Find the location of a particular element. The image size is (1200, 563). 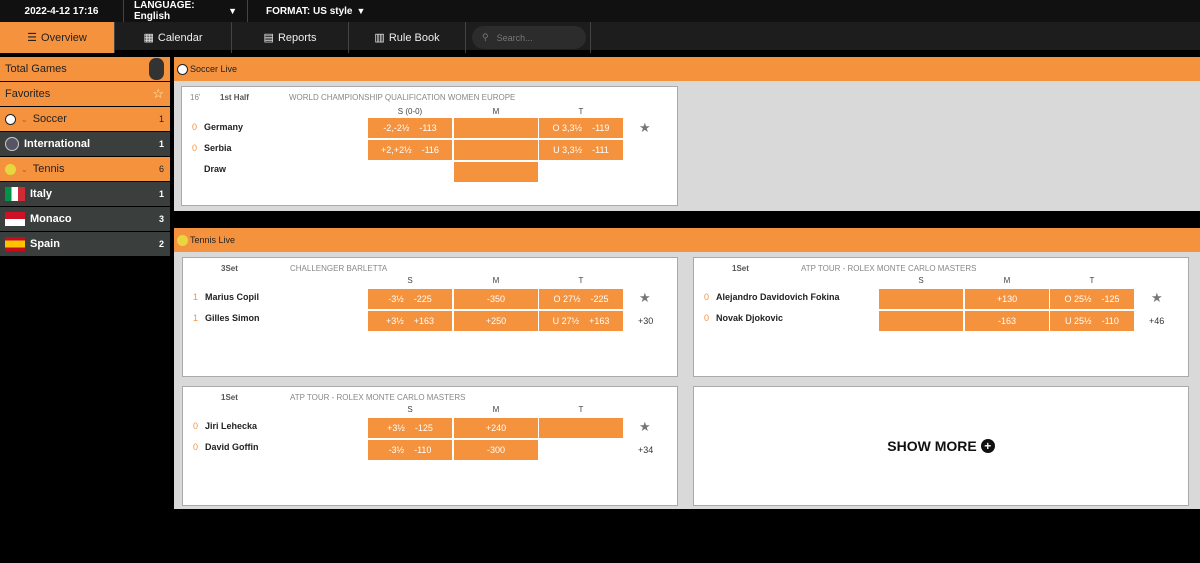

odds-button: -3½-110 is located at coordinates (410, 450).